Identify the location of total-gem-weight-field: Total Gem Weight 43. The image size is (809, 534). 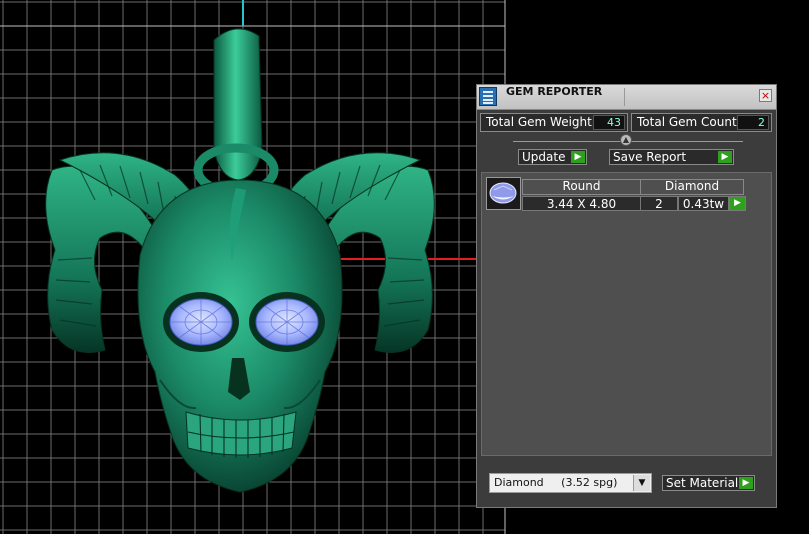
(554, 122).